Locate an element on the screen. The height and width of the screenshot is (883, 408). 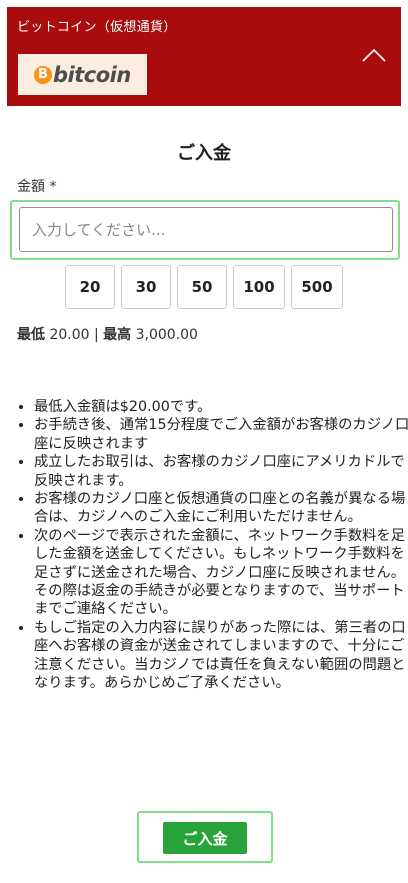
preset-button-100: 100 is located at coordinates (259, 287).